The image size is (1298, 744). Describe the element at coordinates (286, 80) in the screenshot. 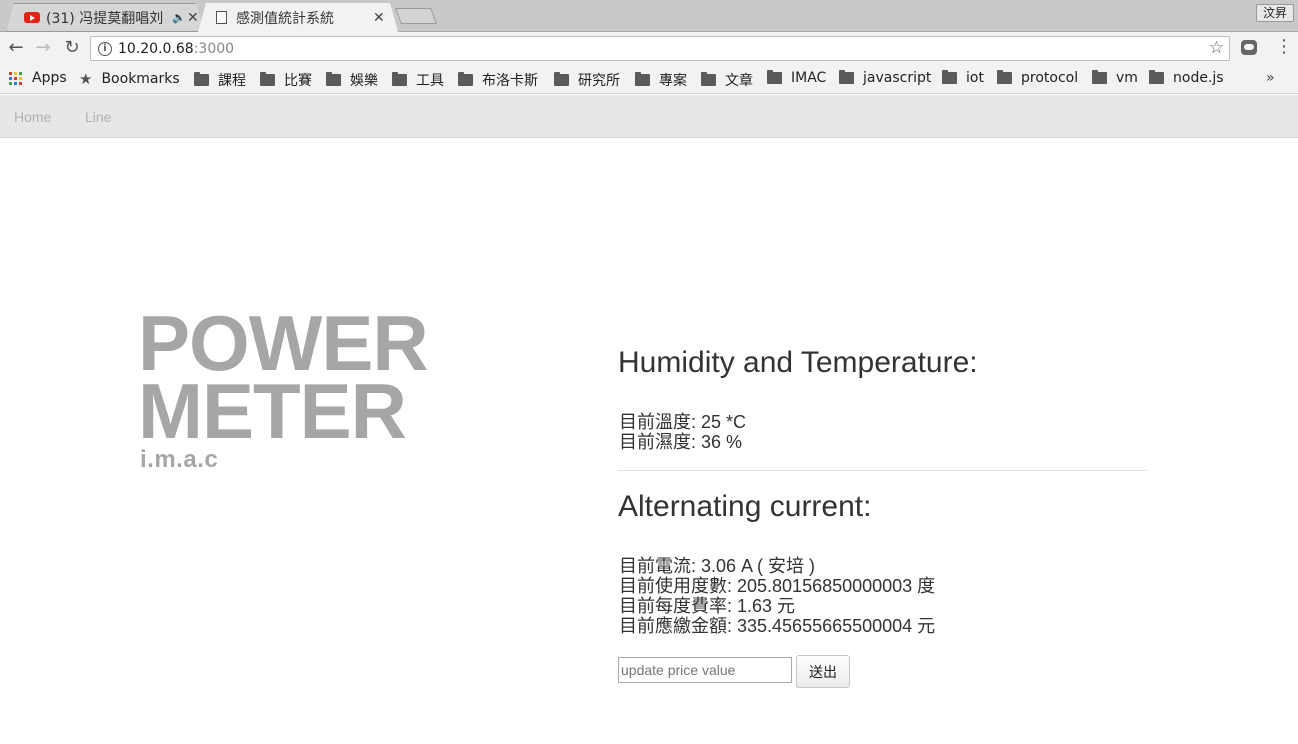

I see `bookmark-folder: 比賽` at that location.